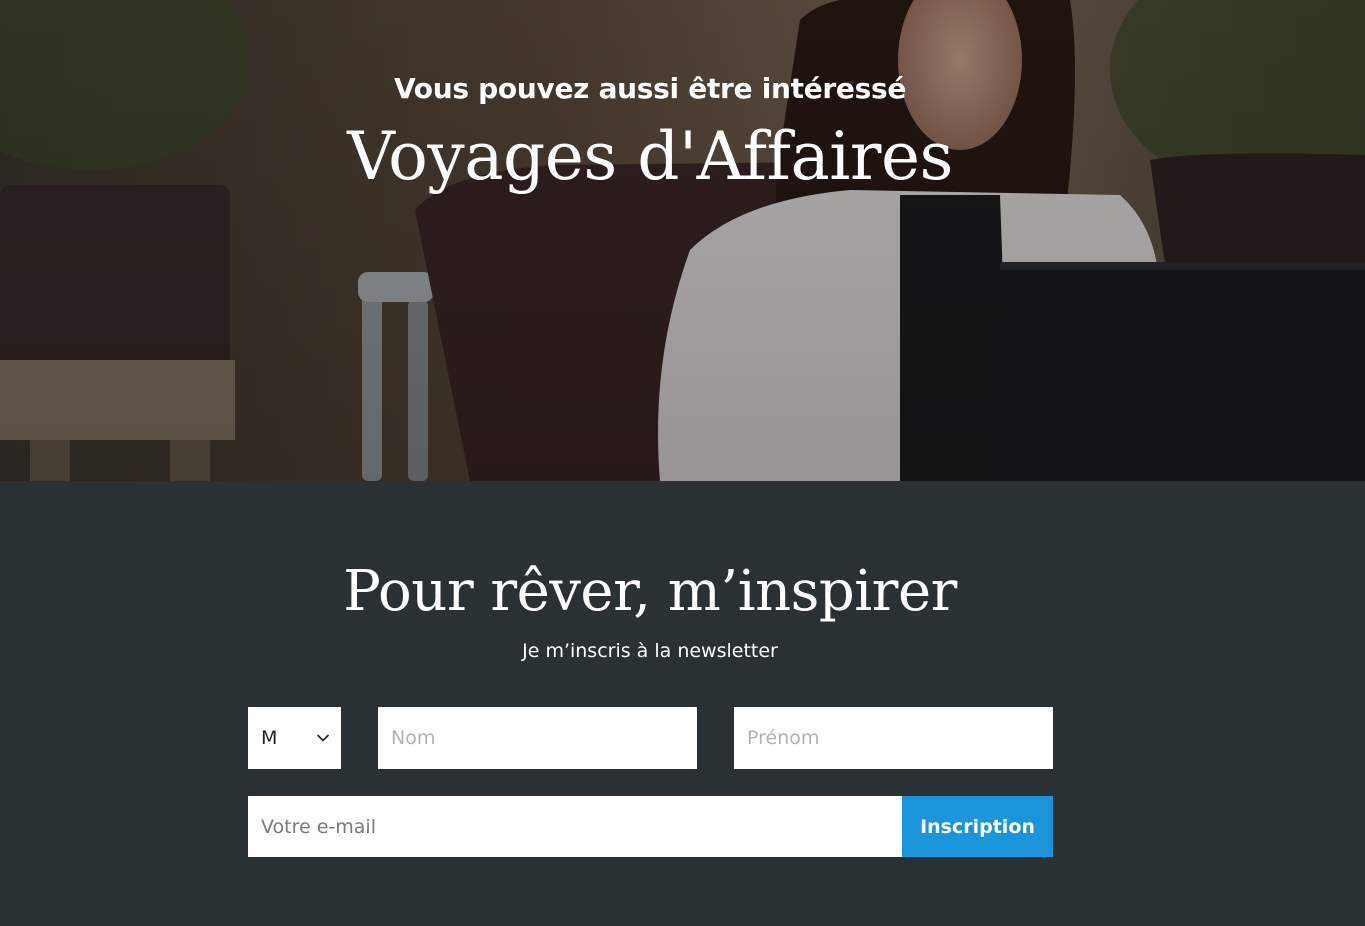 Image resolution: width=1365 pixels, height=926 pixels. What do you see at coordinates (575, 826) in the screenshot?
I see `email-input` at bounding box center [575, 826].